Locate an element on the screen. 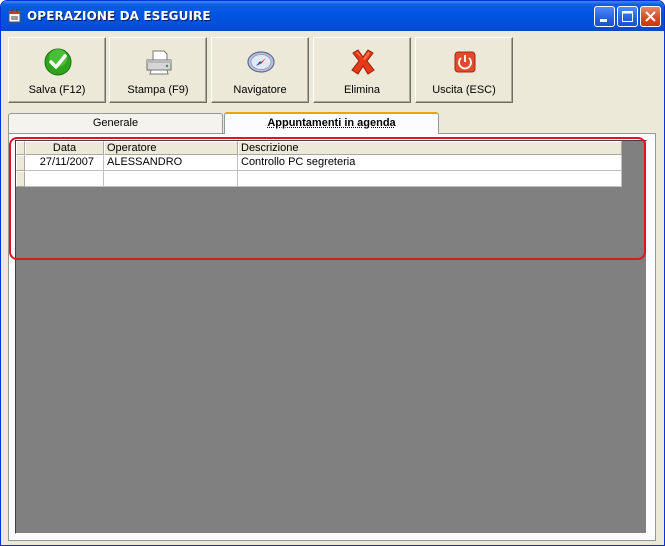 The width and height of the screenshot is (665, 546). exit-button: Uscita (ESC) is located at coordinates (464, 70).